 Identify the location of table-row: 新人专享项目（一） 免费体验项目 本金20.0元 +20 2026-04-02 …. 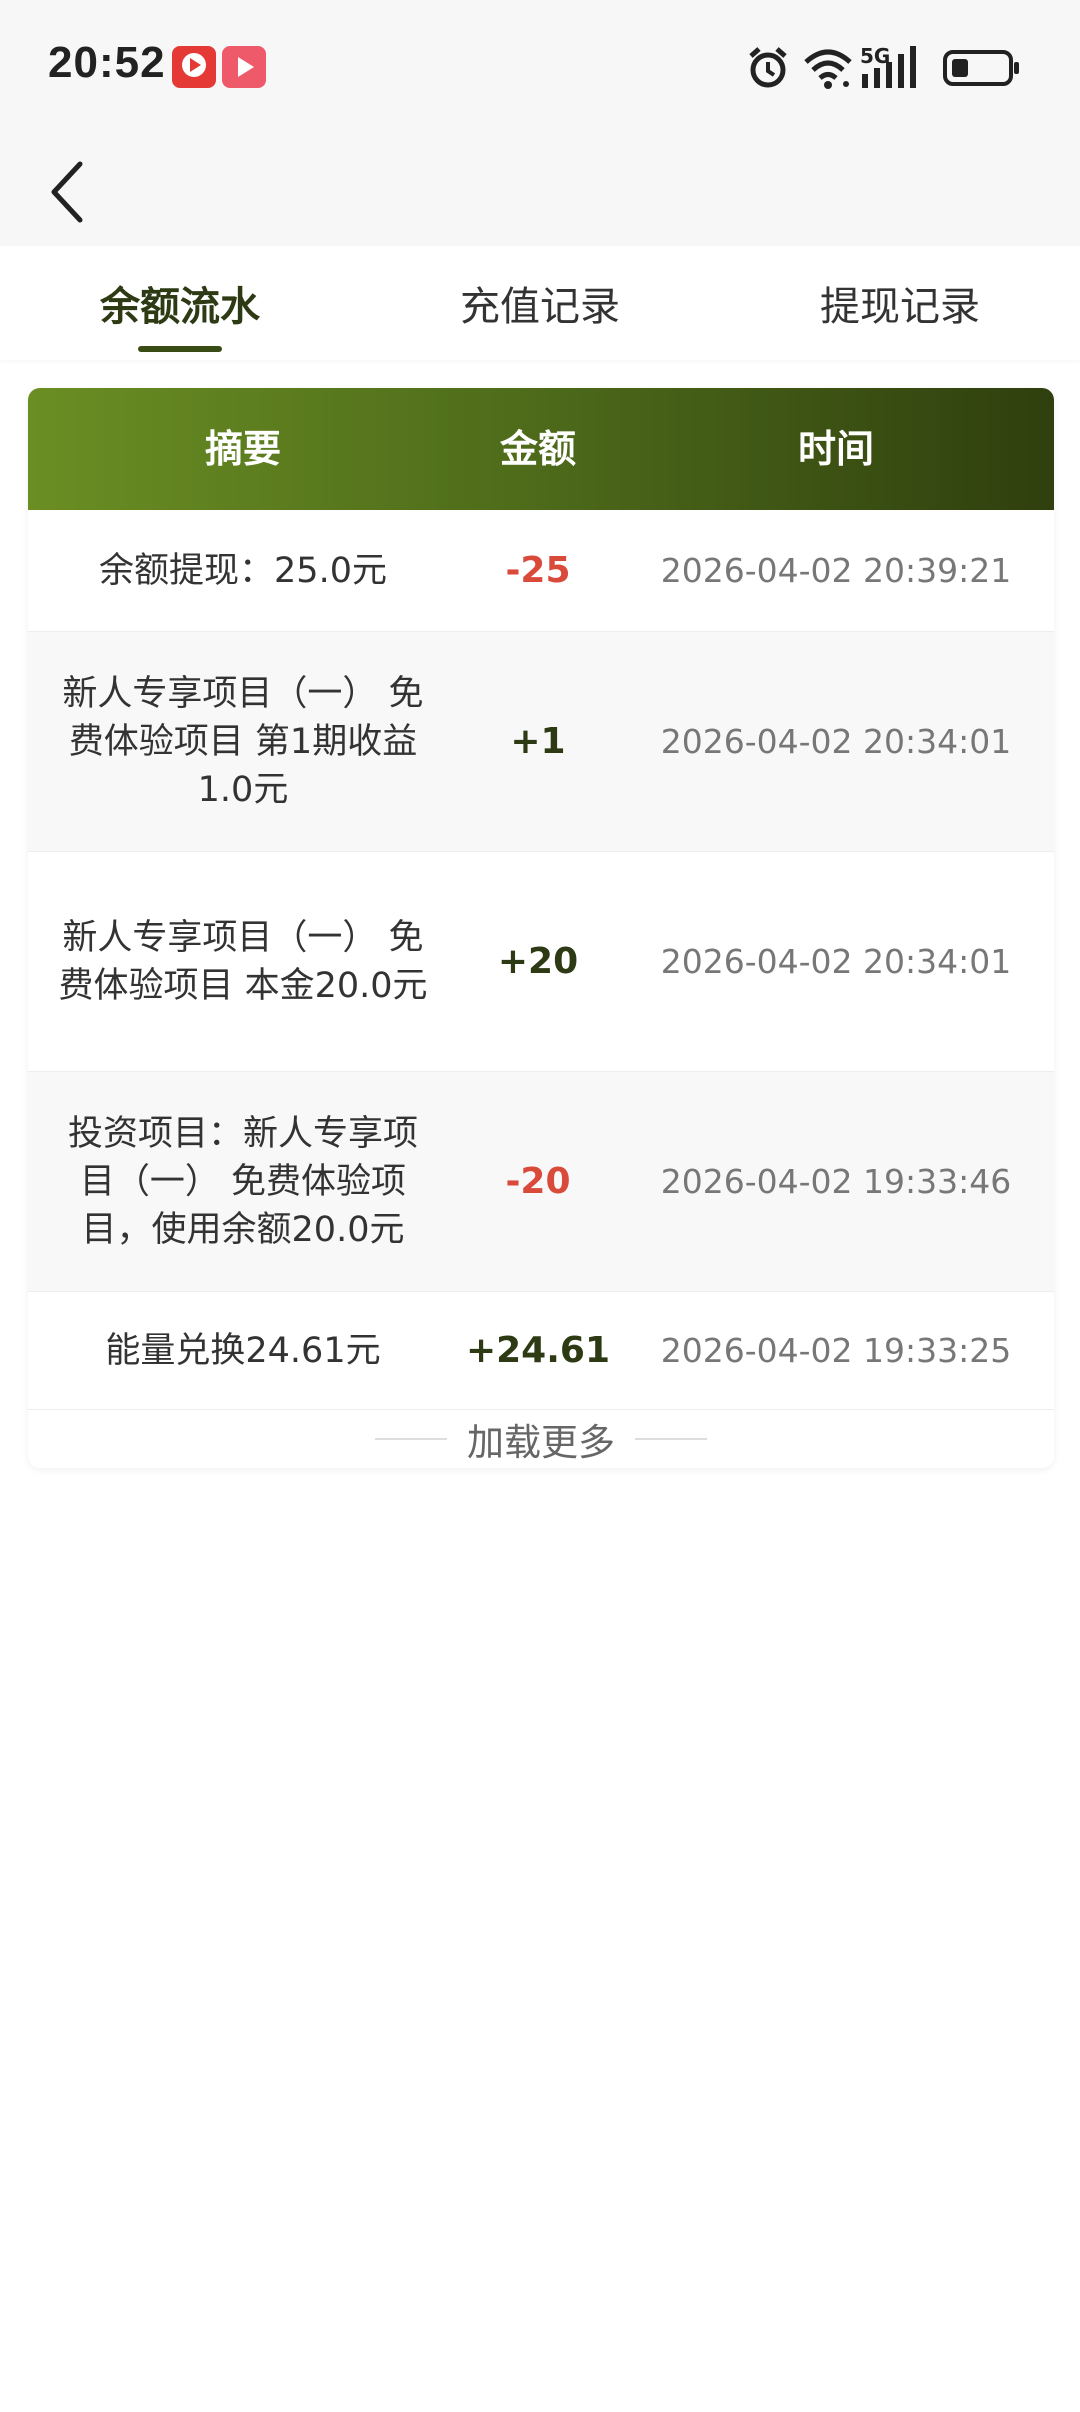
(541, 962).